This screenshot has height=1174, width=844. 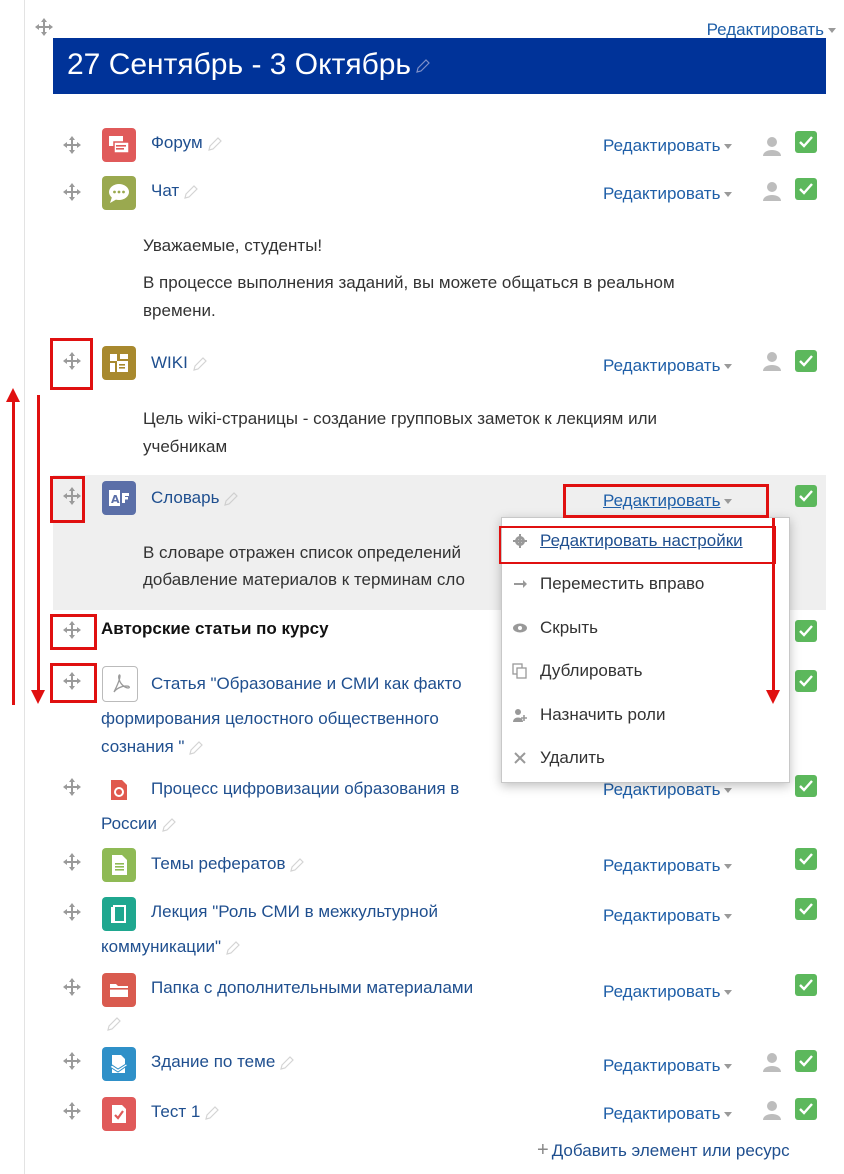 What do you see at coordinates (185, 497) in the screenshot?
I see `activity-name: Словарь` at bounding box center [185, 497].